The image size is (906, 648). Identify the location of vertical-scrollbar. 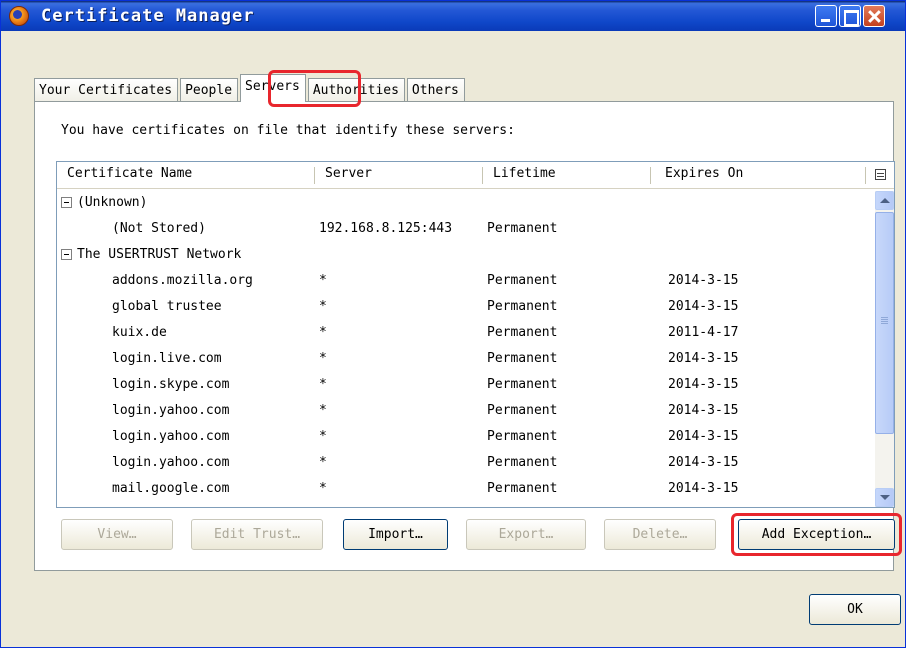
(884, 349).